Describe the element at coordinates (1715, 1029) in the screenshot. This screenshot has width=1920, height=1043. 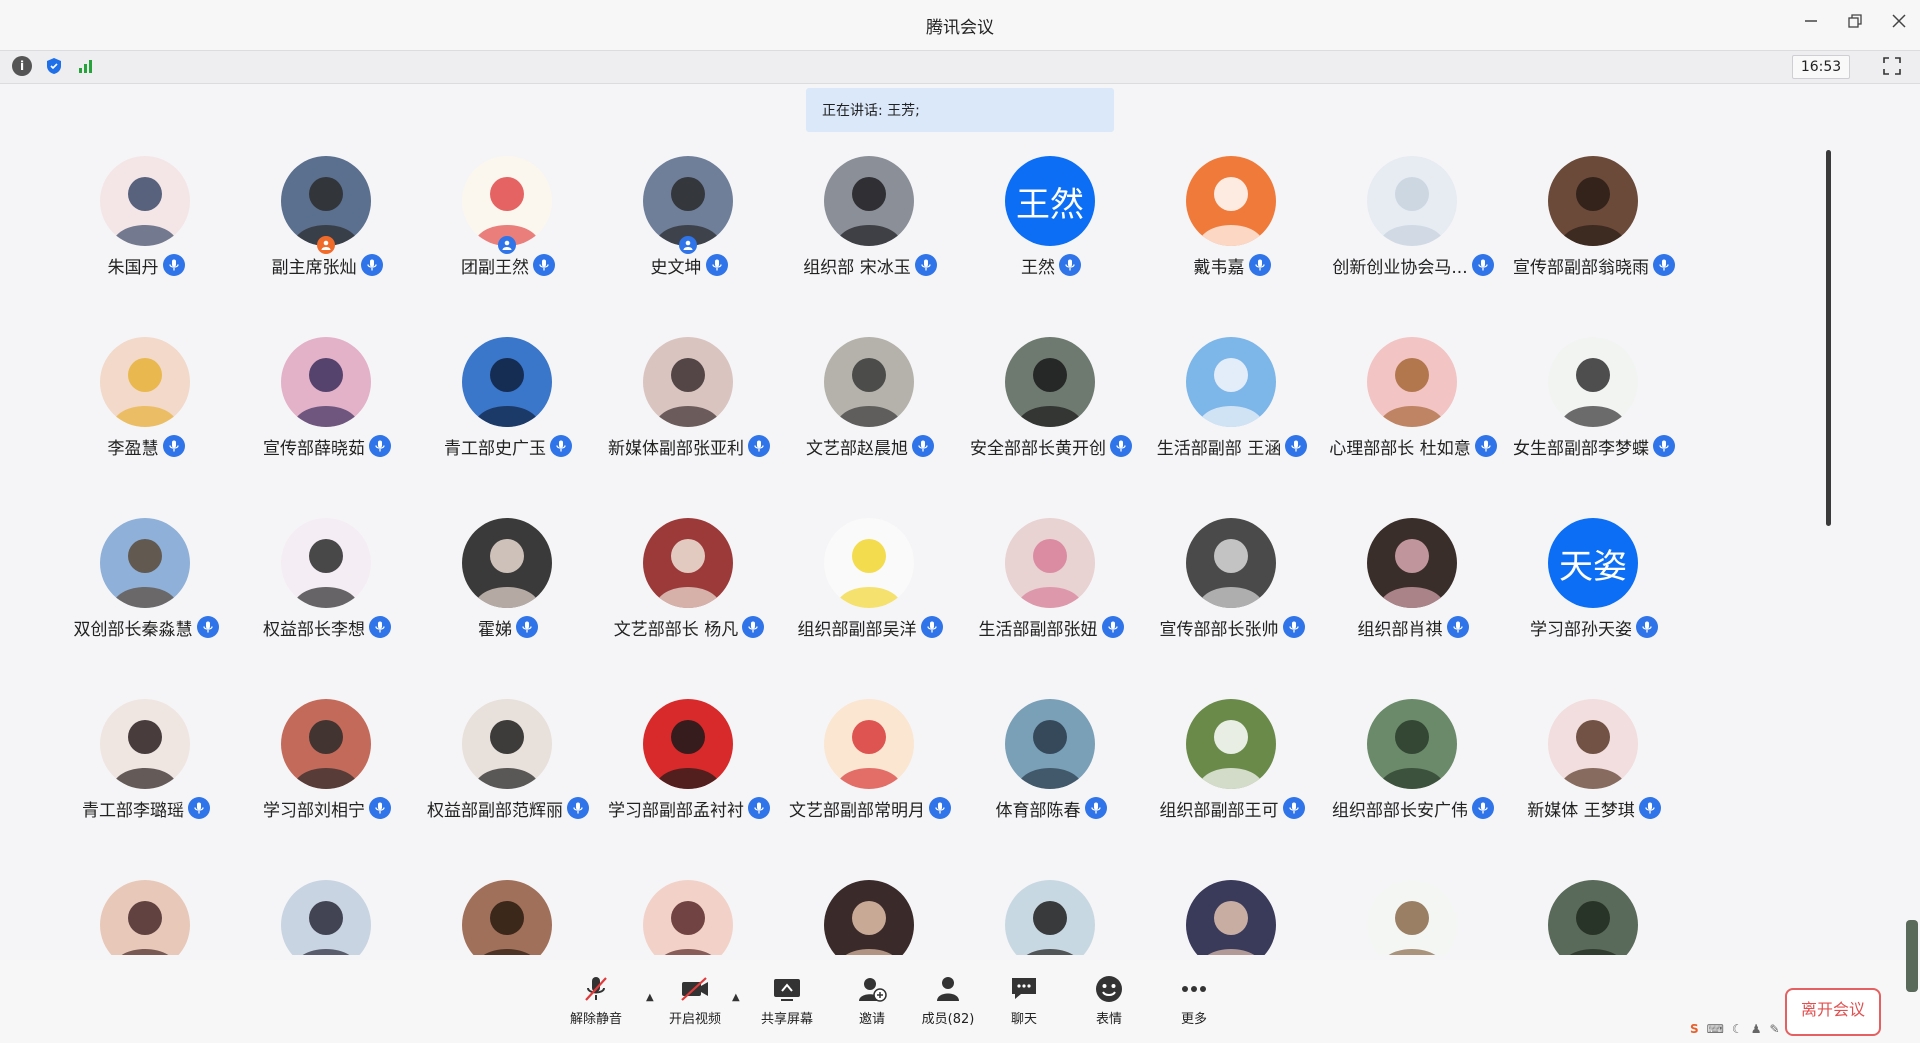
I see `tray-ime-lang-icon: ⌨` at that location.